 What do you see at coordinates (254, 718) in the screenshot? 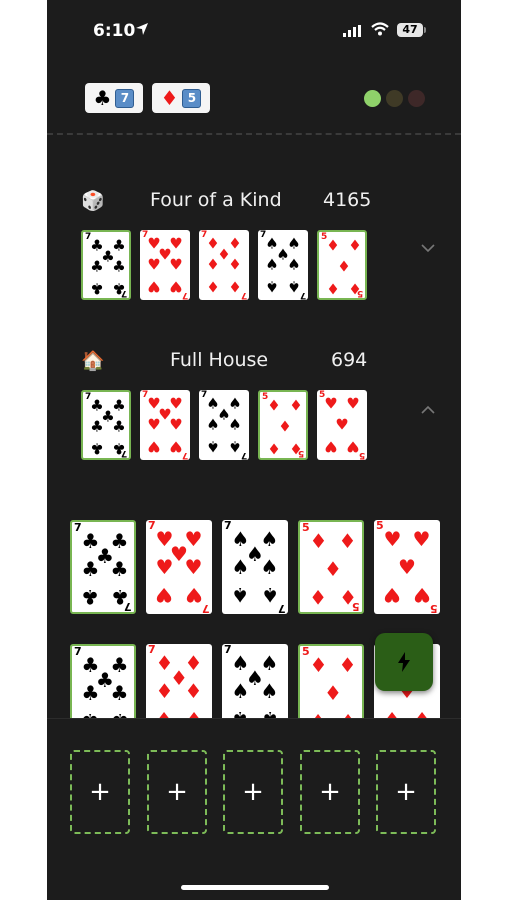
I see `bottom-divider` at bounding box center [254, 718].